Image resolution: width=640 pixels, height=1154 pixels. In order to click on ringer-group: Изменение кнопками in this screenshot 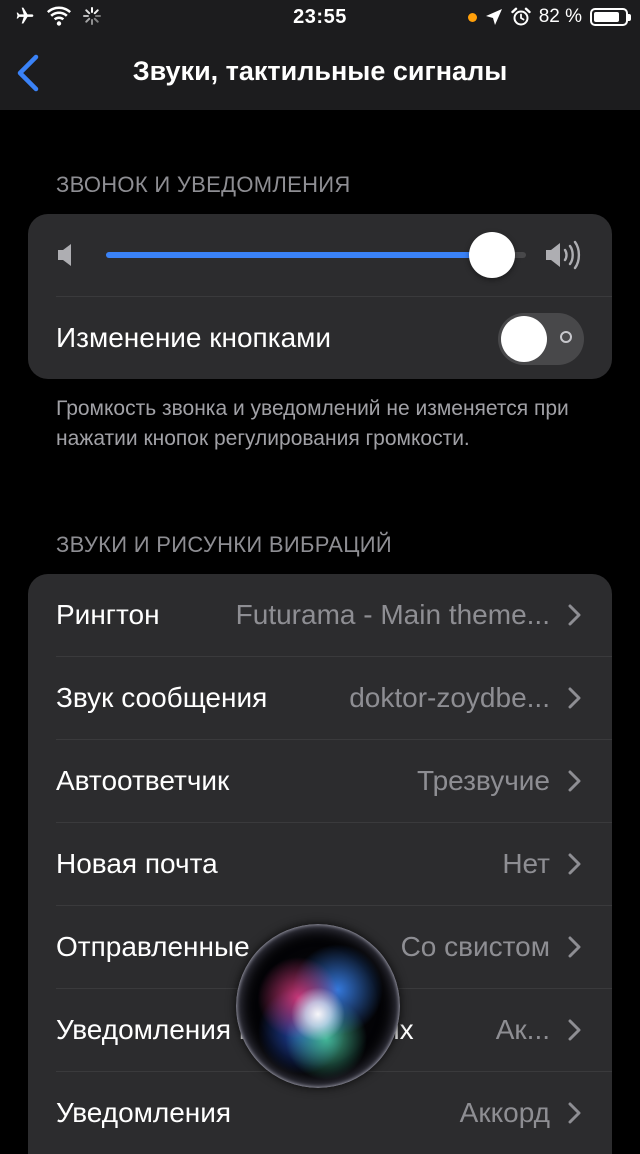, I will do `click(320, 296)`.